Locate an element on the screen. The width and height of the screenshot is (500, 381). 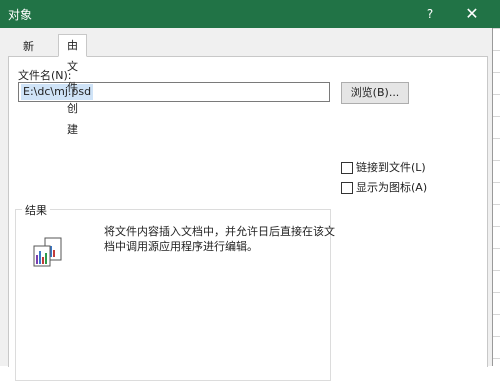
dialog-titlebar: 对象 ? ✕ is located at coordinates (250, 14).